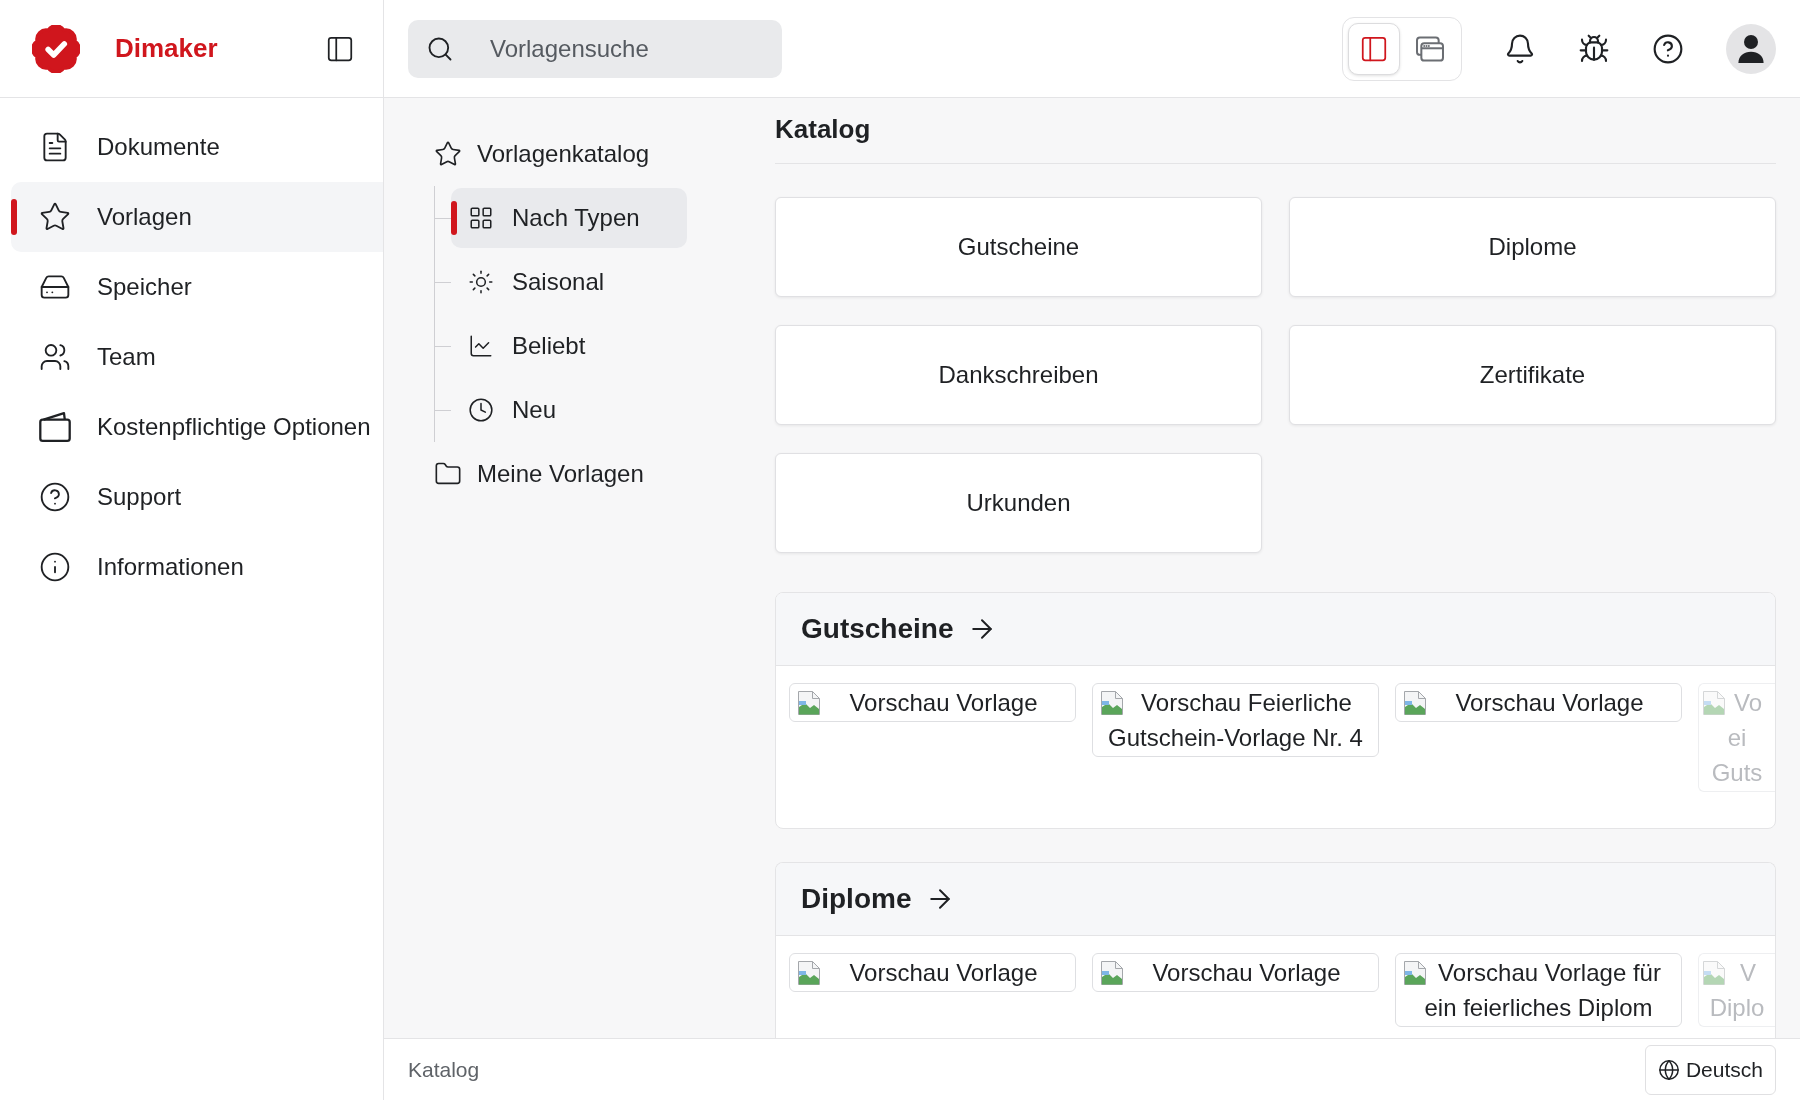 The image size is (1800, 1100). I want to click on section-link: Gutscheine, so click(899, 629).